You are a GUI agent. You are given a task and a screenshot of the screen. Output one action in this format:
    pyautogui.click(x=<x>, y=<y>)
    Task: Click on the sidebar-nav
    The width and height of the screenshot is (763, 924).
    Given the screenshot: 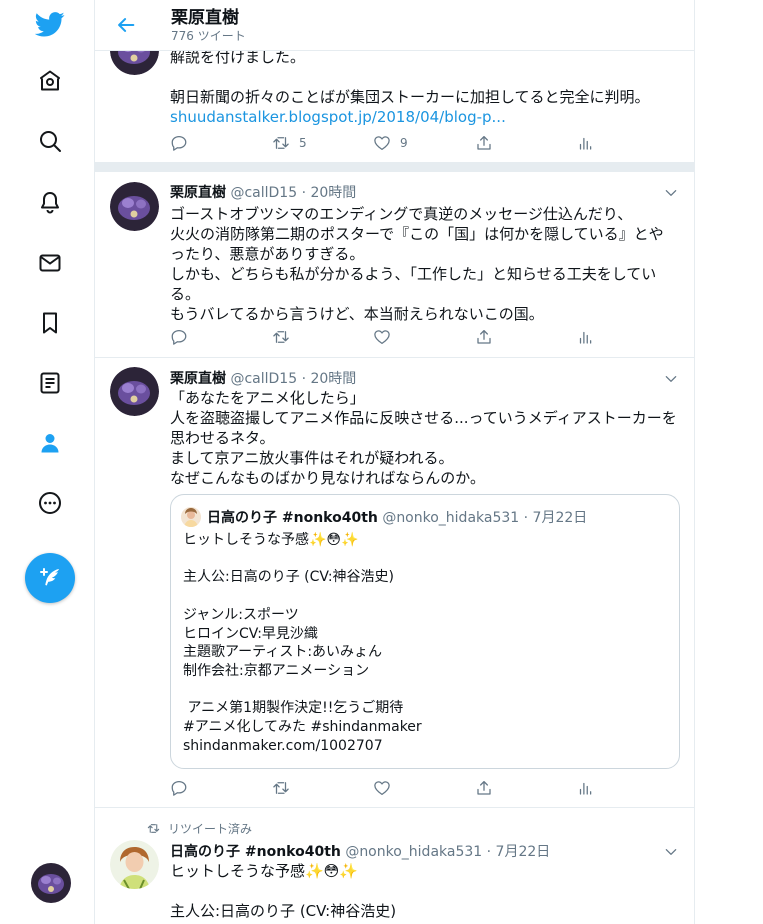 What is the action you would take?
    pyautogui.click(x=47, y=462)
    